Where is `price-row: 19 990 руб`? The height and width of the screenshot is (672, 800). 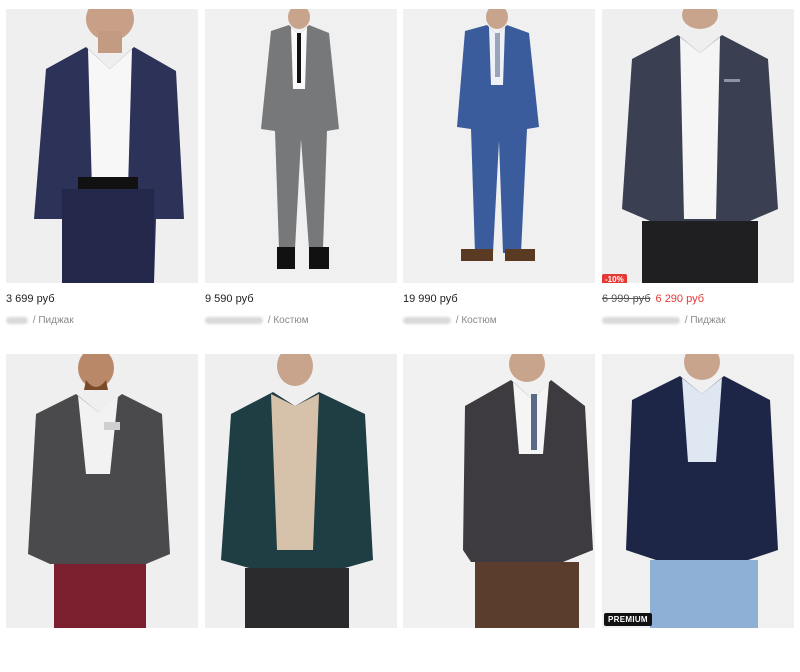 price-row: 19 990 руб is located at coordinates (499, 300).